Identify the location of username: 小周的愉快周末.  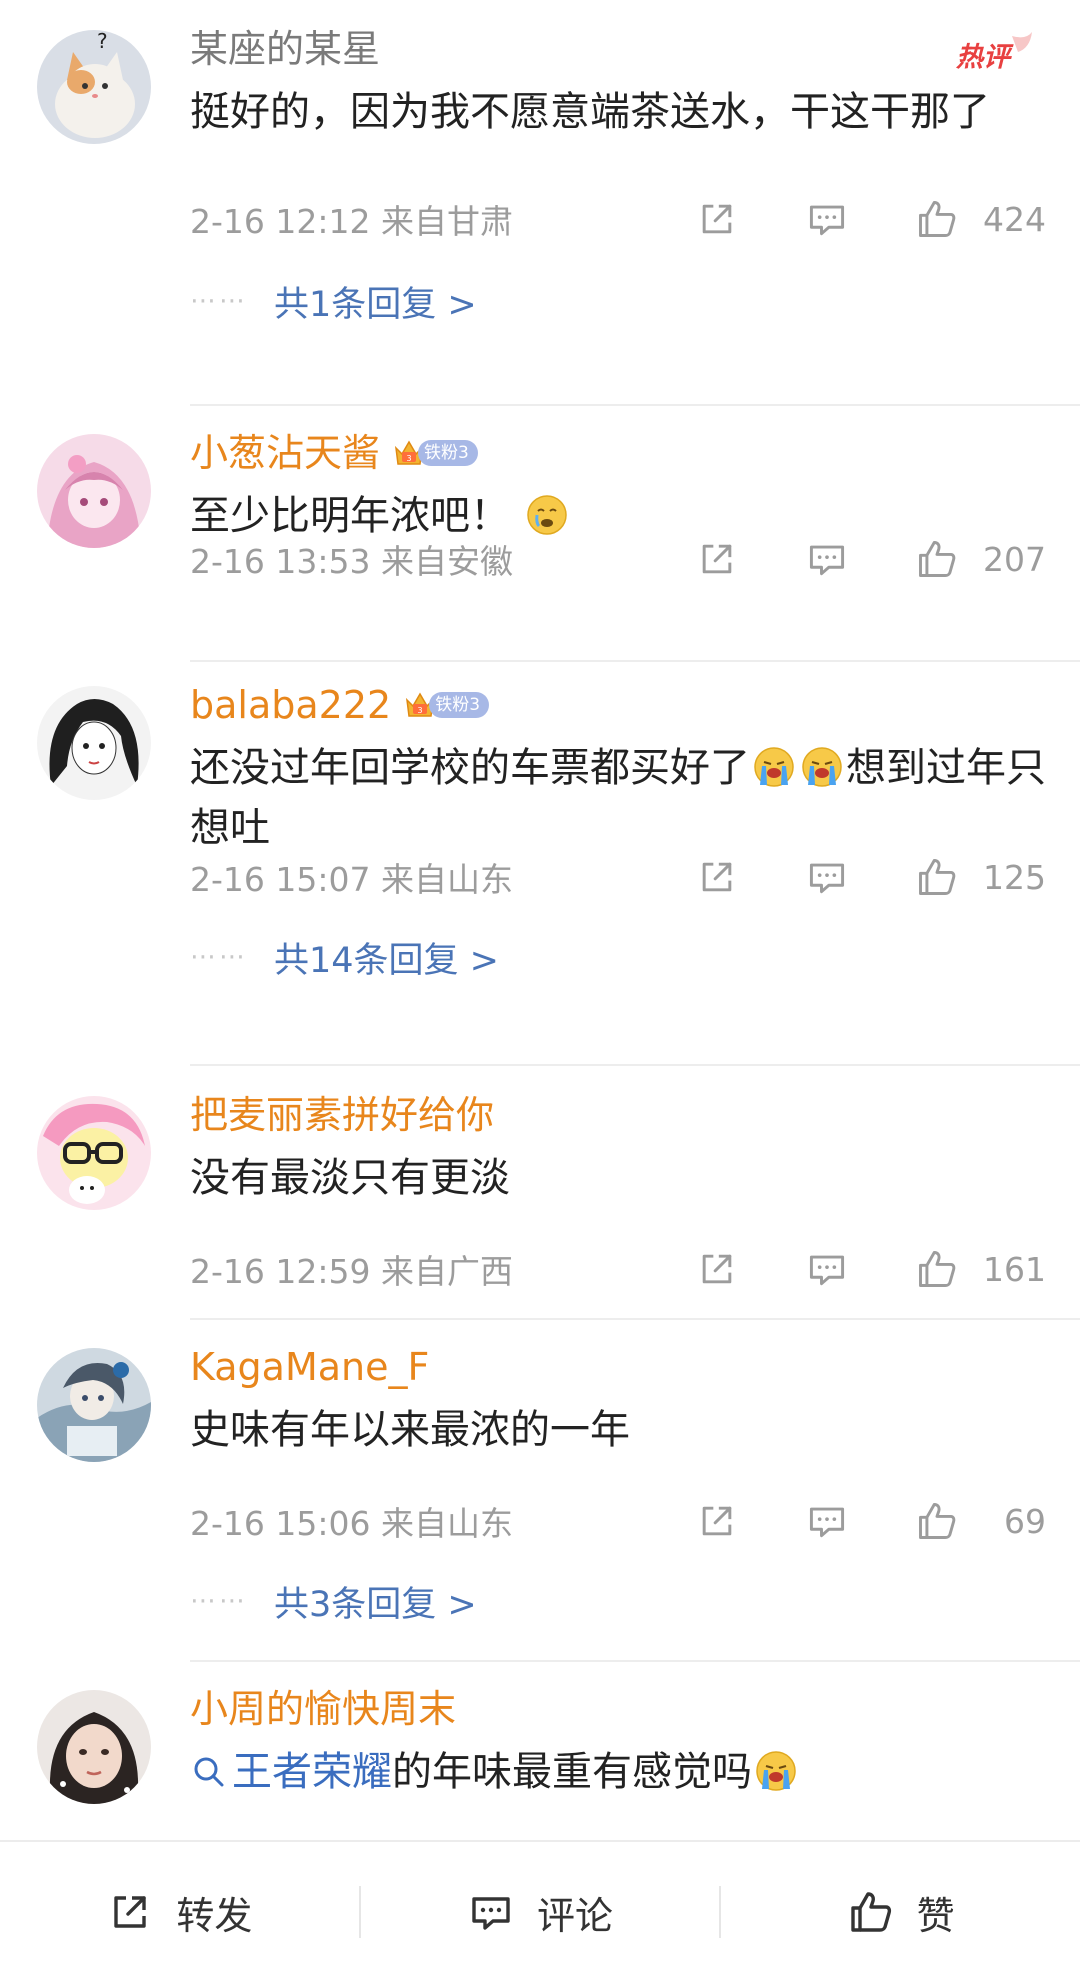
(618, 1709).